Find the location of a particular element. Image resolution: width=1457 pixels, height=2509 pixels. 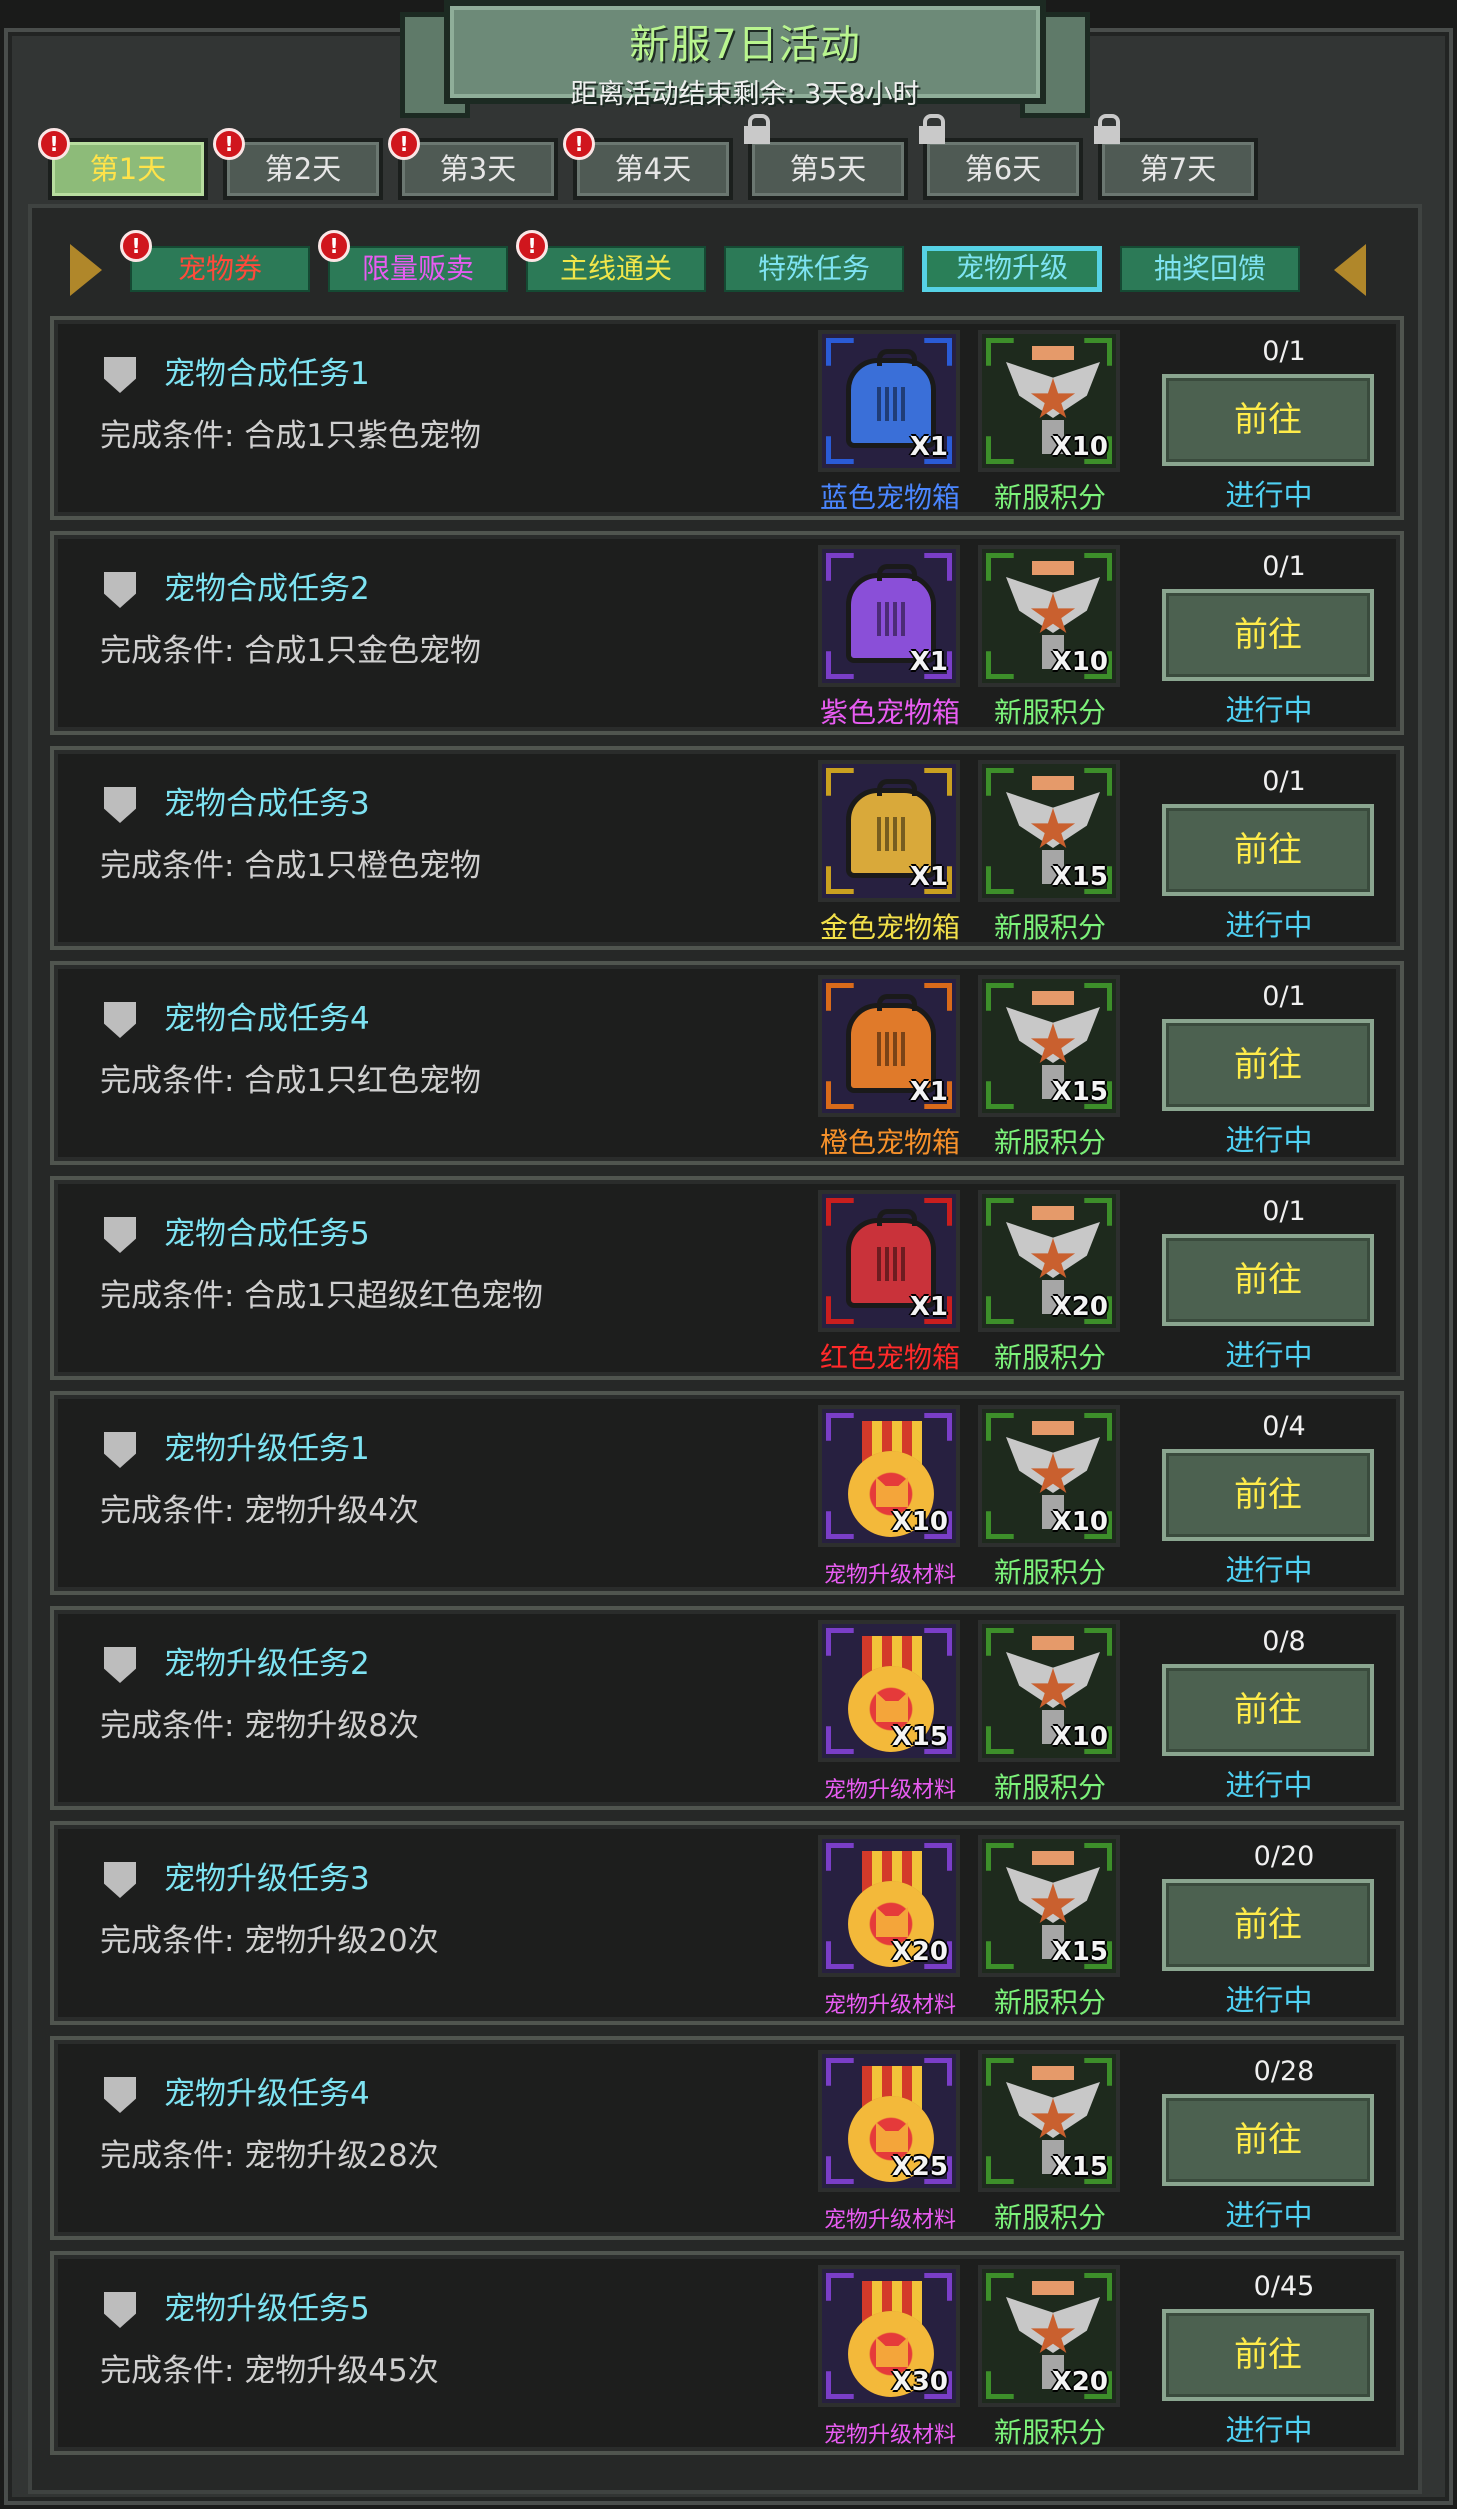

reward-name: 金色宠物箱 is located at coordinates (889, 927).